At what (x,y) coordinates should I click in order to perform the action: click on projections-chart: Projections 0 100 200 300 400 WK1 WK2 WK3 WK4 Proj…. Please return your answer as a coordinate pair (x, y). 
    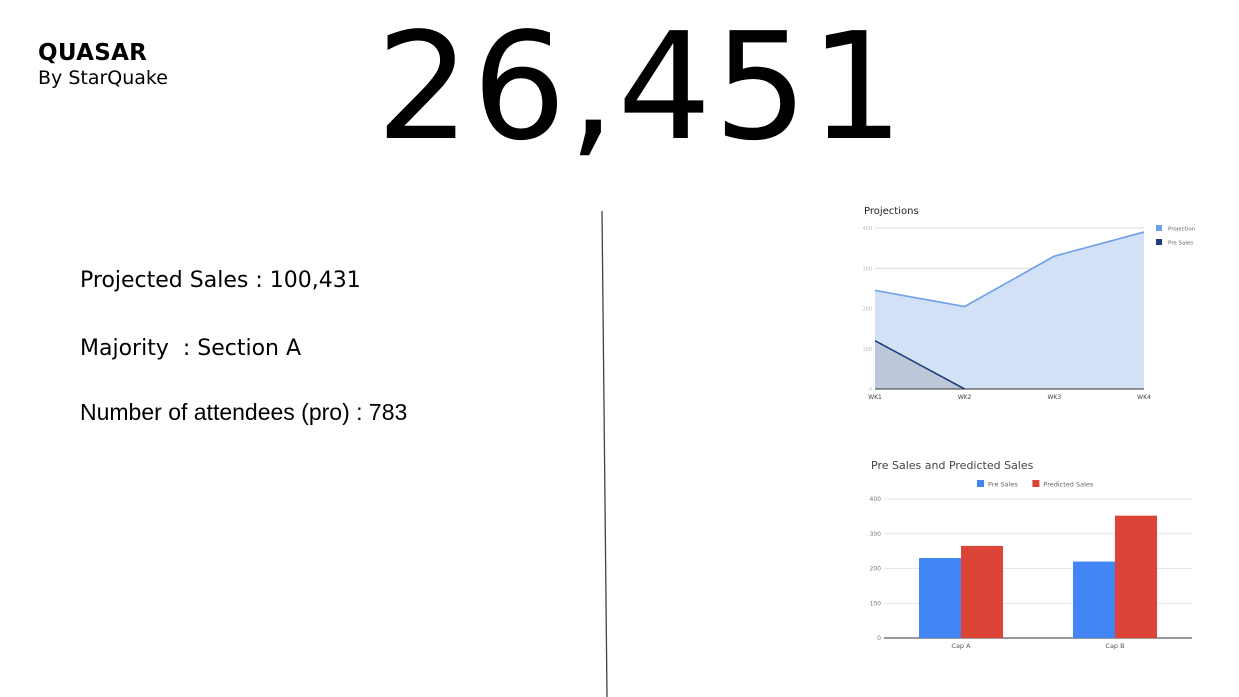
    Looking at the image, I should click on (1033, 303).